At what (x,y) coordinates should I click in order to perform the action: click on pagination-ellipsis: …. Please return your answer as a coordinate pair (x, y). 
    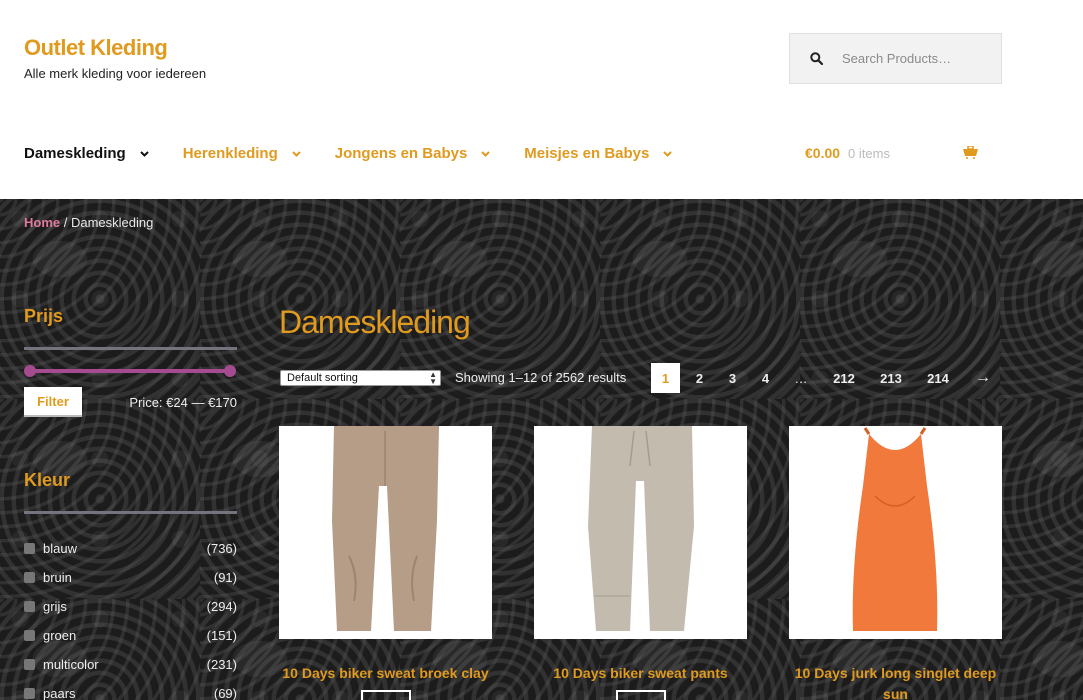
    Looking at the image, I should click on (801, 378).